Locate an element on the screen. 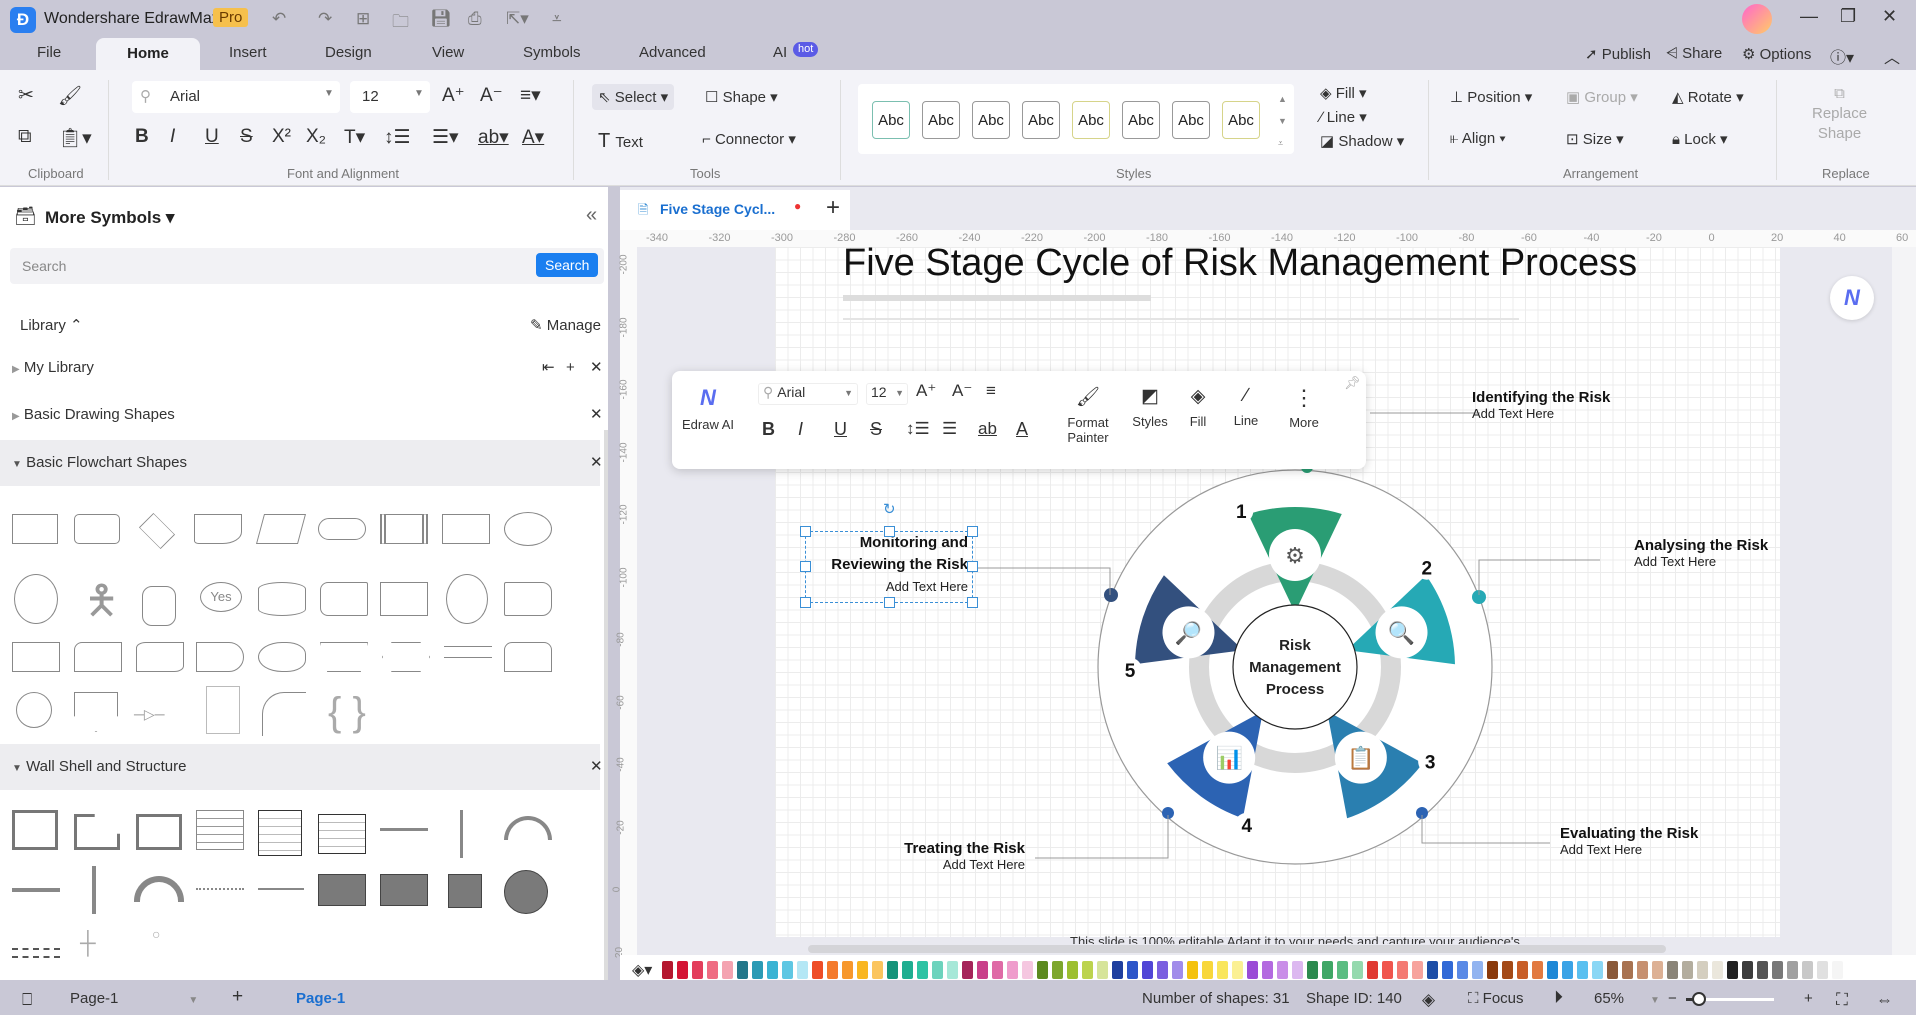 The width and height of the screenshot is (1916, 1015). column-square is located at coordinates (465, 891).